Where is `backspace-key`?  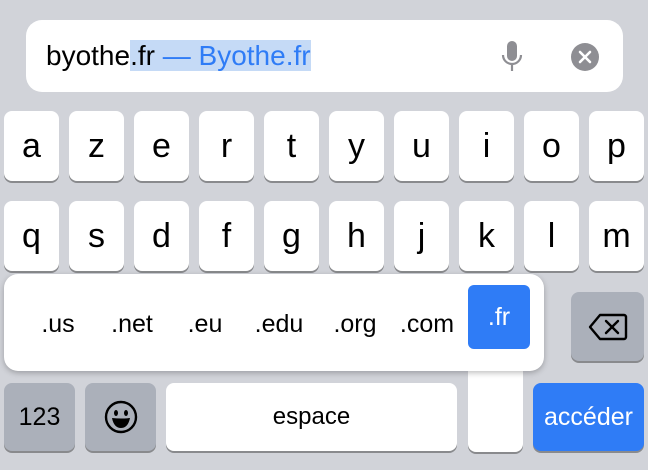 backspace-key is located at coordinates (607, 326).